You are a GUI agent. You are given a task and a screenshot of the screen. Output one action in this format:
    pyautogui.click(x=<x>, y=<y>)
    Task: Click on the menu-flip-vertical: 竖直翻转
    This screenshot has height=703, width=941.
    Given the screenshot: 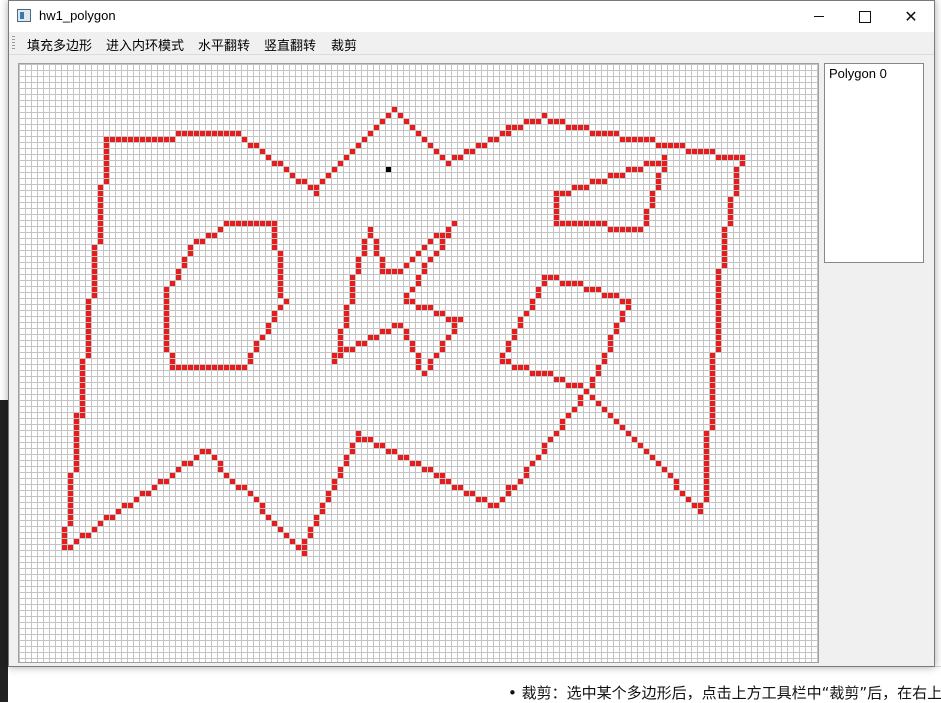 What is the action you would take?
    pyautogui.click(x=290, y=44)
    